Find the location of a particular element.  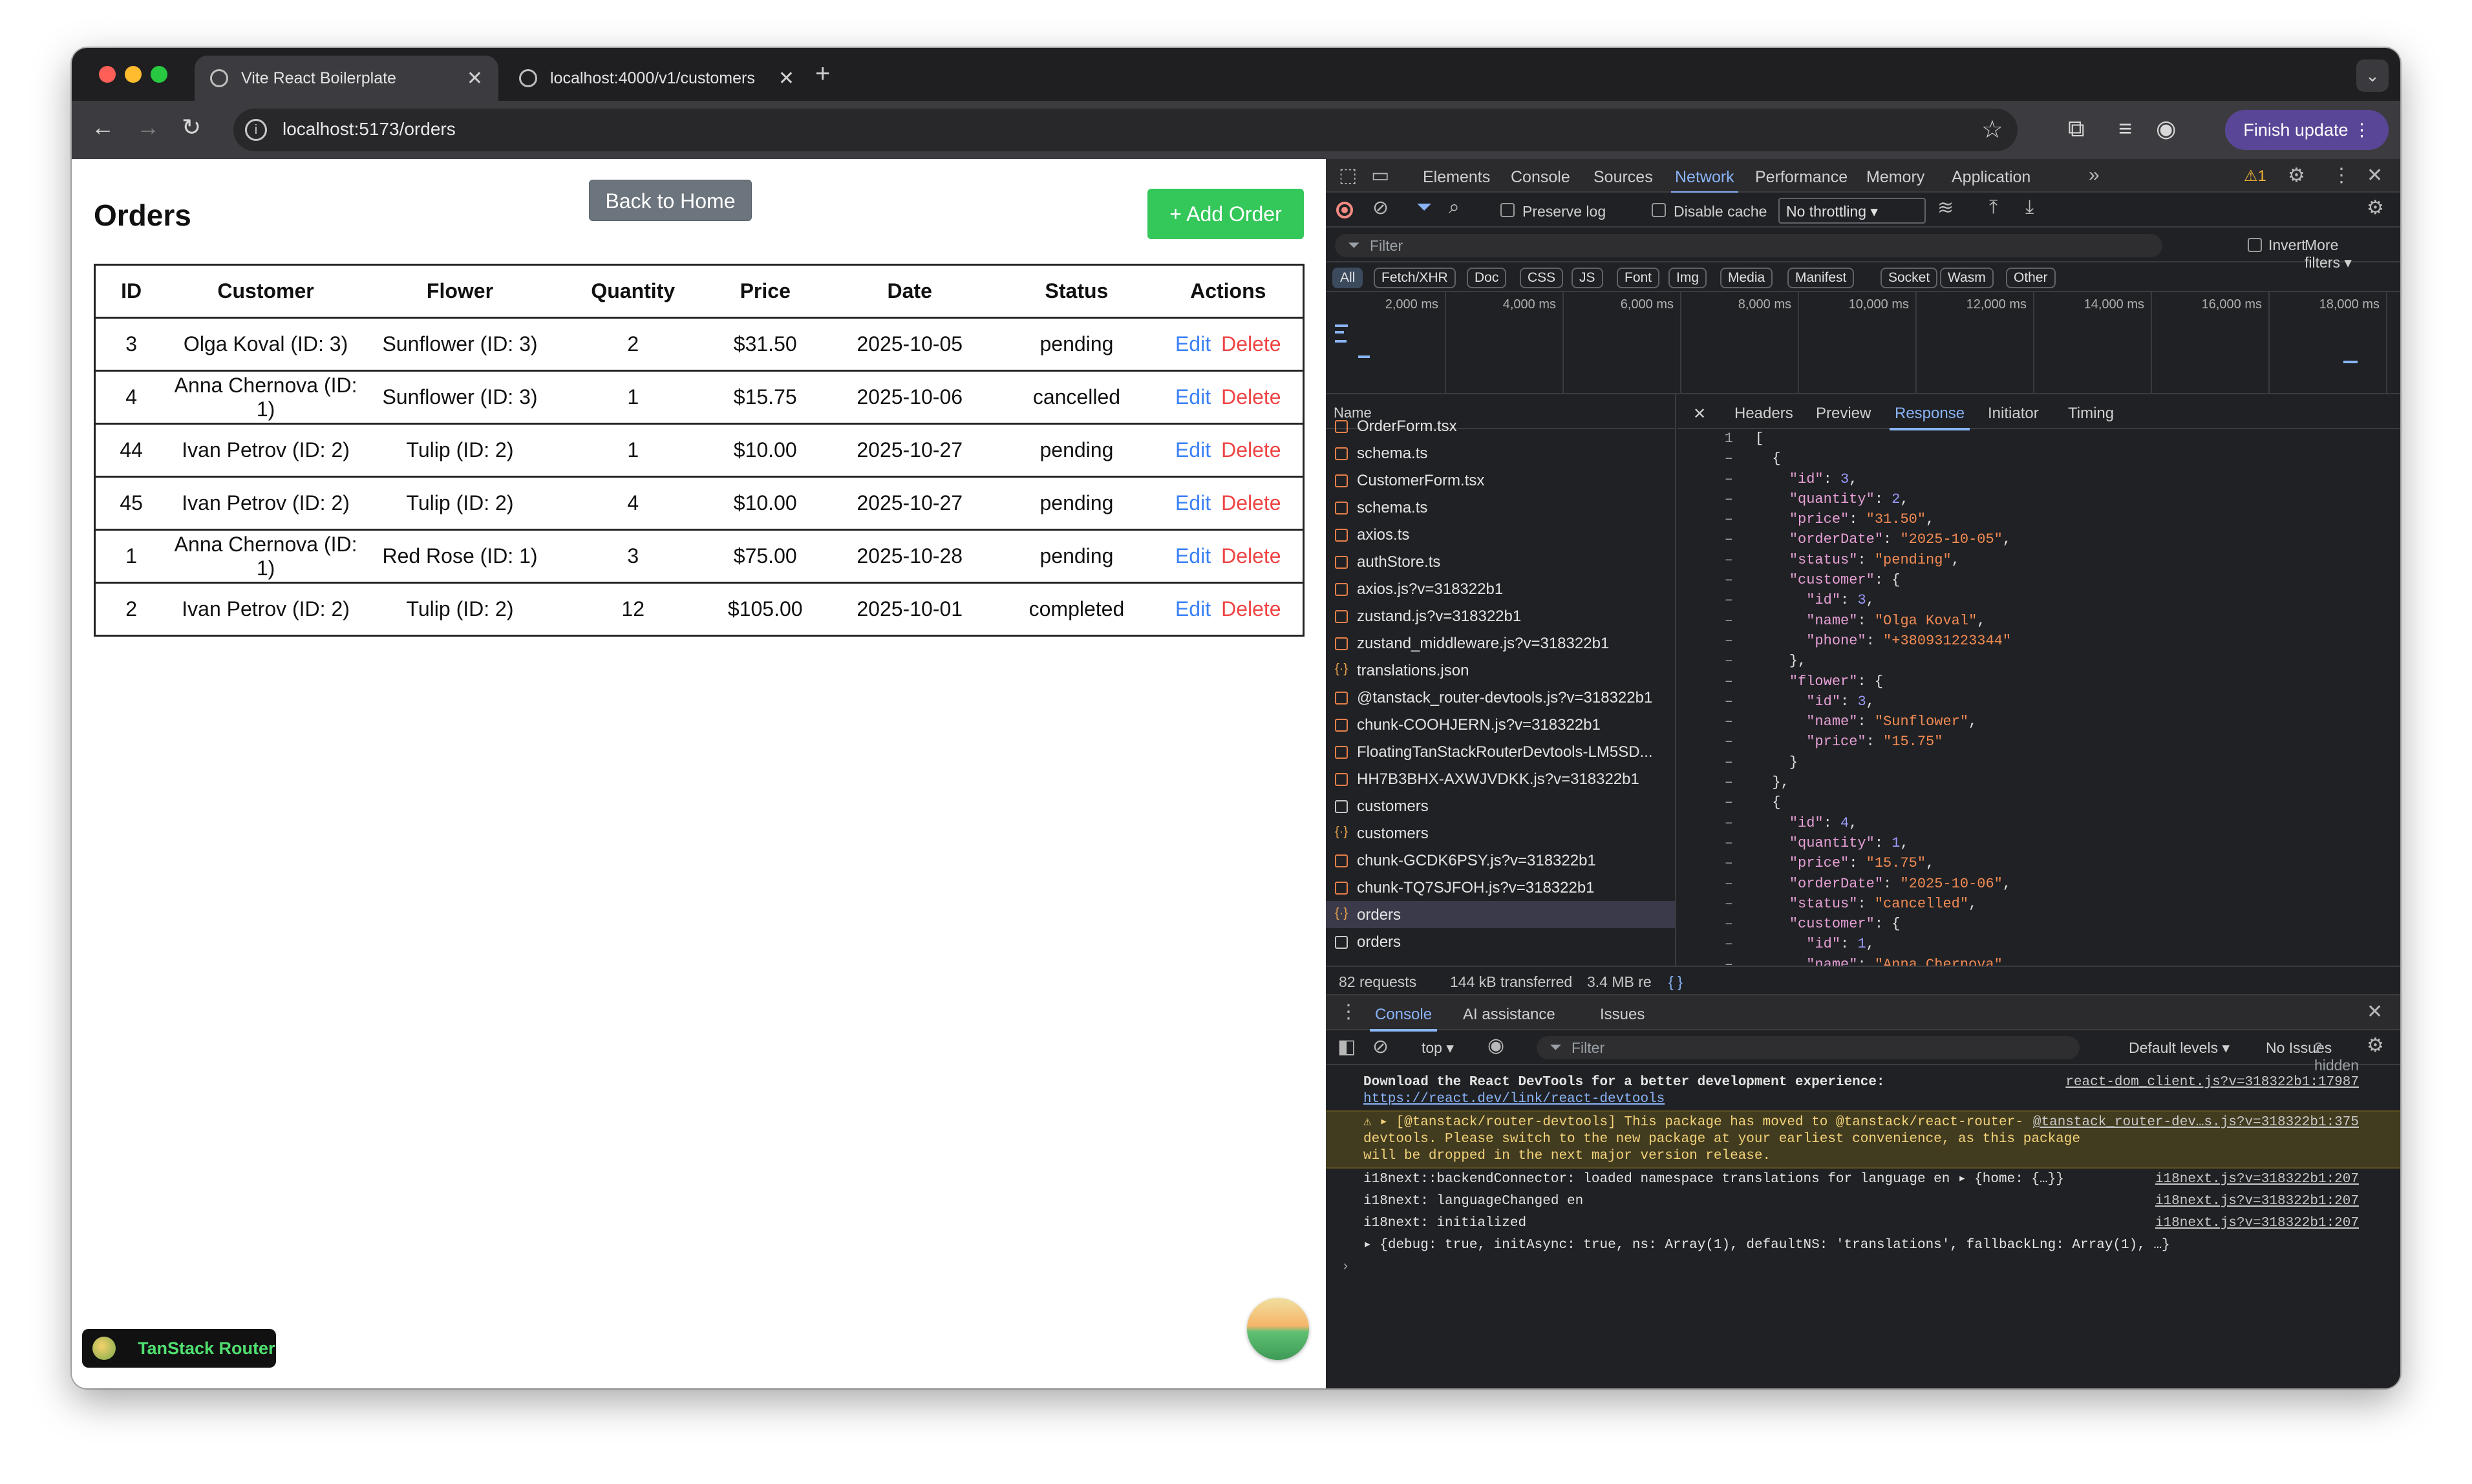

profile-icon: ◉ is located at coordinates (2166, 129).